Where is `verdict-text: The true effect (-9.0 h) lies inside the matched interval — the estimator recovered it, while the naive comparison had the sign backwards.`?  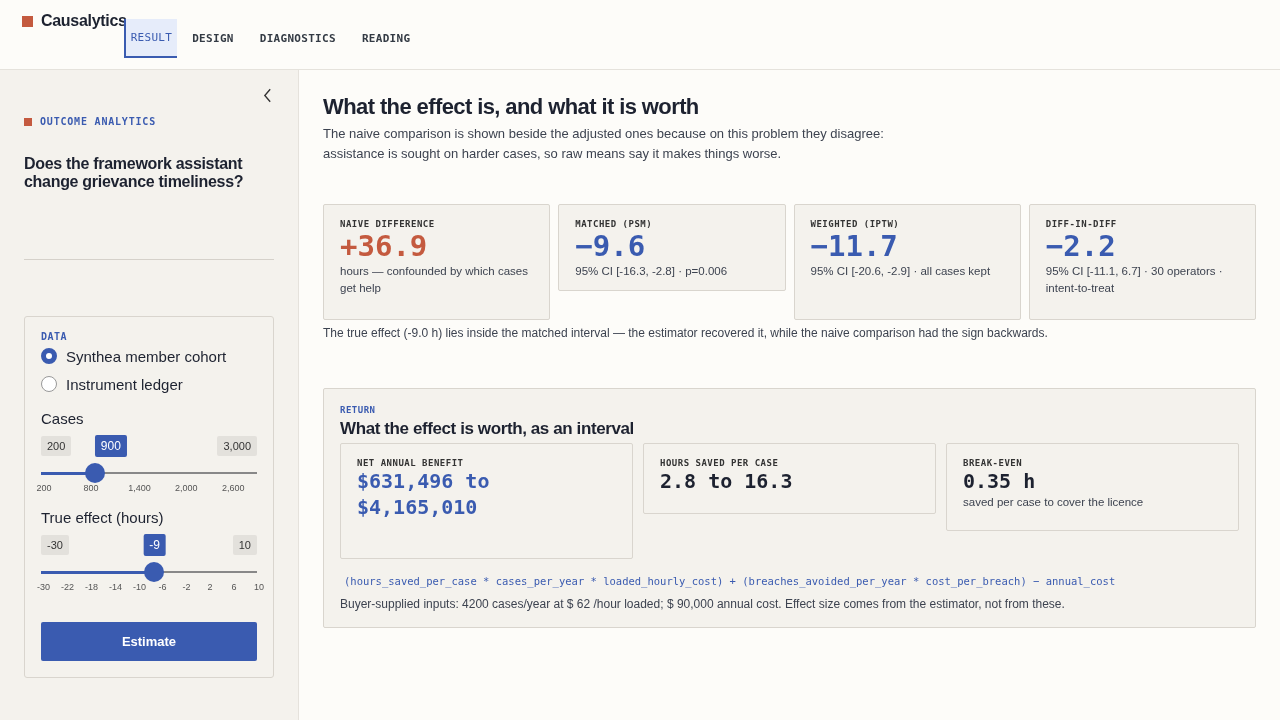 verdict-text: The true effect (-9.0 h) lies inside the matched interval — the estimator recovered it, while the naive comparison had the sign backwards. is located at coordinates (686, 333).